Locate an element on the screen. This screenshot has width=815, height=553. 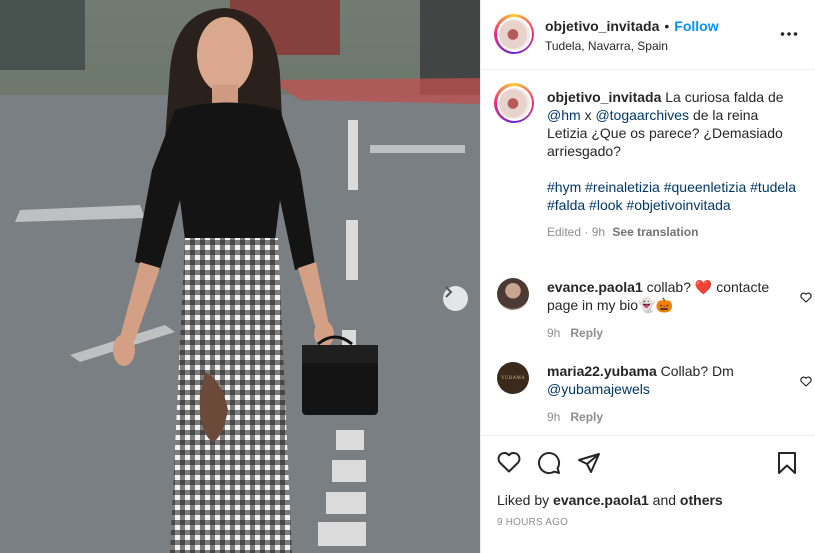
caption-author-avatar is located at coordinates (514, 103).